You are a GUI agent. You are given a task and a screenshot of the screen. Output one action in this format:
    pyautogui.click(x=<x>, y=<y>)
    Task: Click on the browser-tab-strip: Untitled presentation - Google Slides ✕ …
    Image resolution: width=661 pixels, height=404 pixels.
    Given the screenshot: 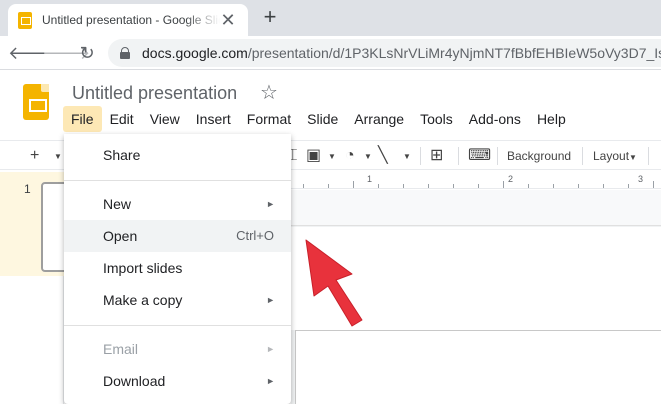 What is the action you would take?
    pyautogui.click(x=330, y=18)
    